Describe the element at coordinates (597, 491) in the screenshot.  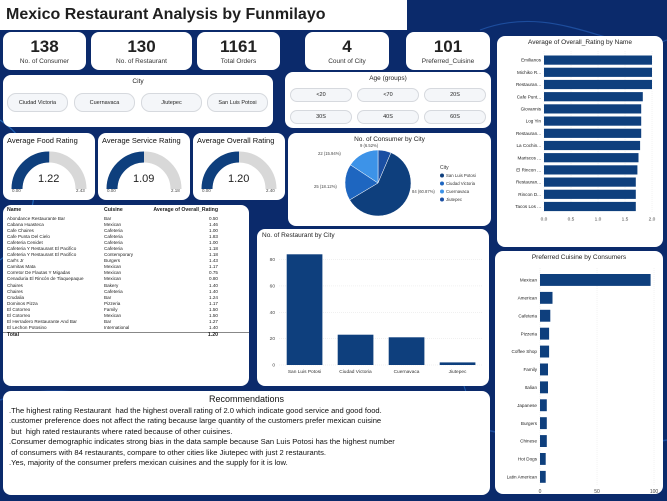
I see `x-tick-label: 50` at that location.